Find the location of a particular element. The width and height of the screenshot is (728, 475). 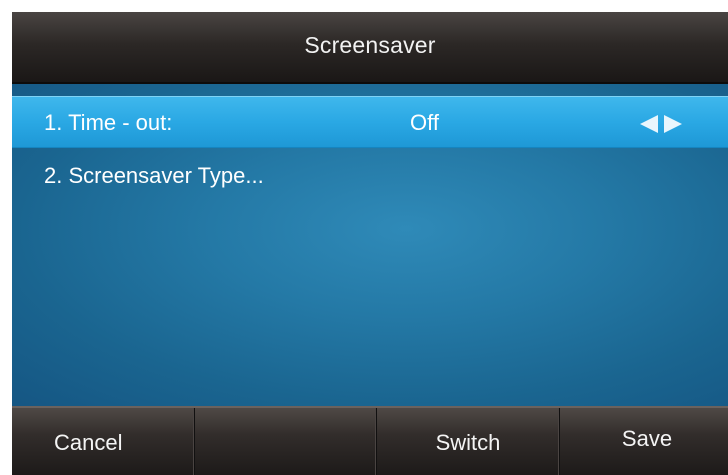

menu-item-label: 1. Time - out: is located at coordinates (108, 122).